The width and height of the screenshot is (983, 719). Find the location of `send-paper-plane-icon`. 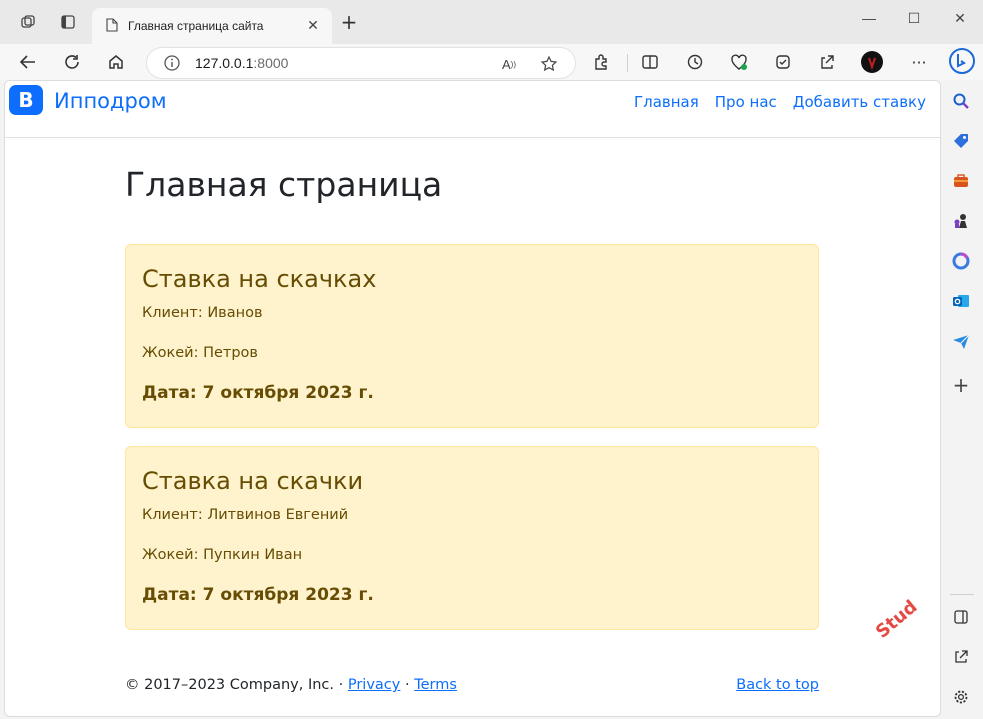

send-paper-plane-icon is located at coordinates (961, 341).